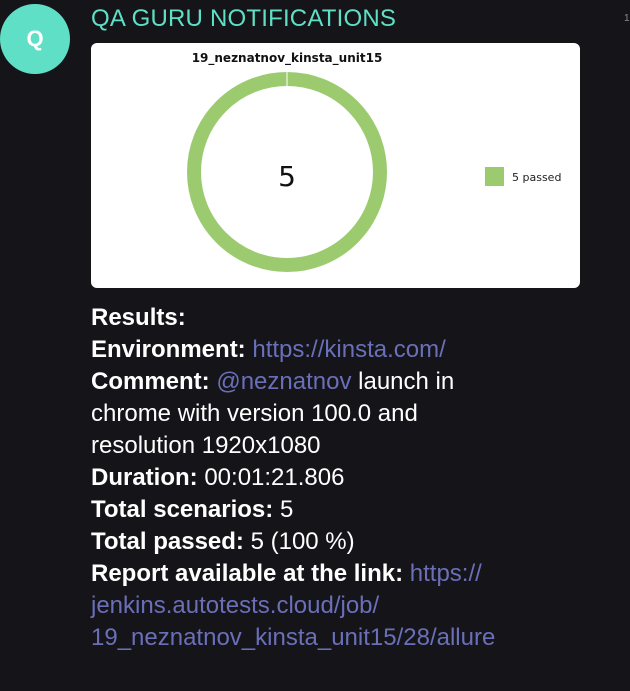 The width and height of the screenshot is (630, 691). I want to click on results-label: Results:, so click(138, 317).